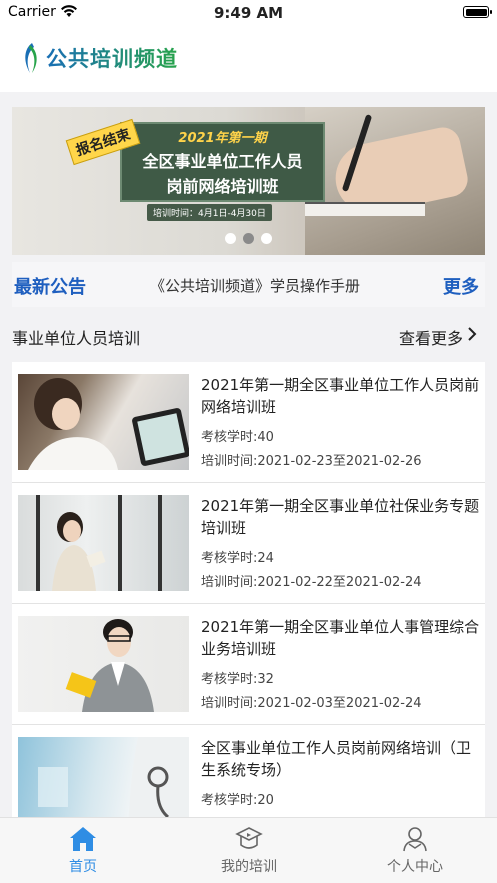 The image size is (497, 883). What do you see at coordinates (461, 286) in the screenshot?
I see `announcement-more-link: 更多` at bounding box center [461, 286].